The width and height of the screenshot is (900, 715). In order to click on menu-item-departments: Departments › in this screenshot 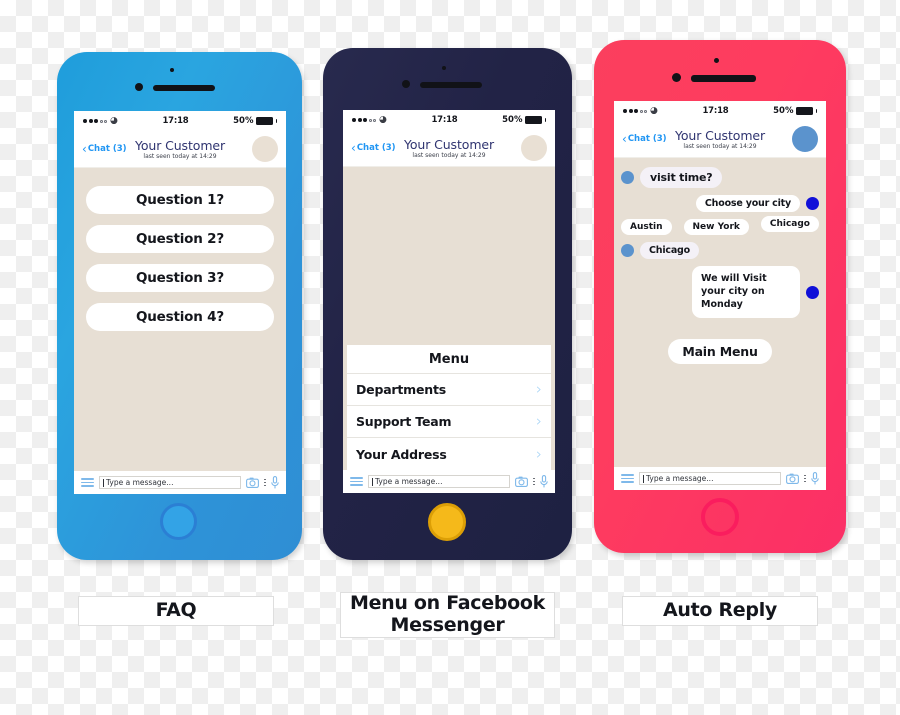, I will do `click(449, 390)`.